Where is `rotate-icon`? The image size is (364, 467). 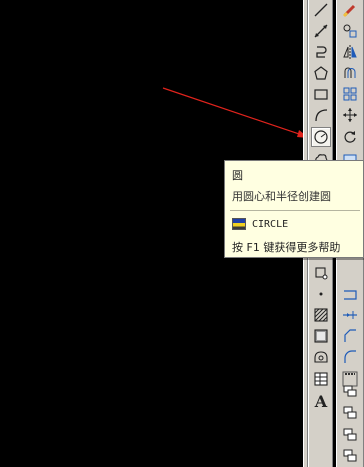 rotate-icon is located at coordinates (350, 137).